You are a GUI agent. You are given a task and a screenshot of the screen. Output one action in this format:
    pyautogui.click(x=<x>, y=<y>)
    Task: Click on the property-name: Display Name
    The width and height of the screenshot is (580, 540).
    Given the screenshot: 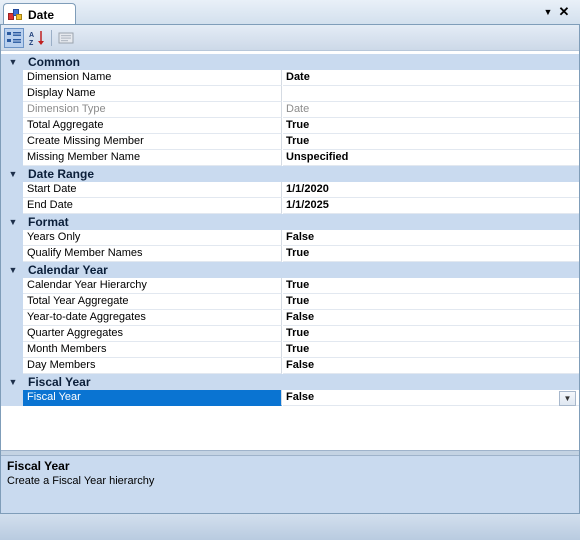 What is the action you would take?
    pyautogui.click(x=152, y=94)
    